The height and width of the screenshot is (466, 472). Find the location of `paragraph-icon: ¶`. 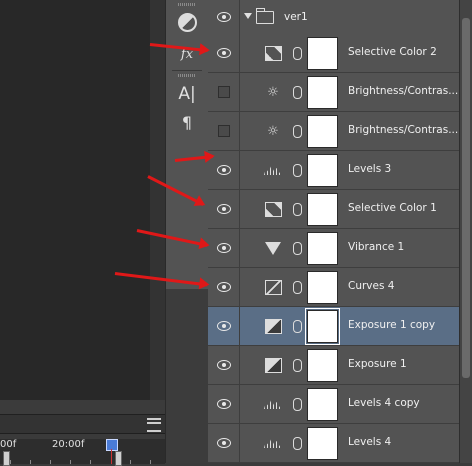

paragraph-icon: ¶ is located at coordinates (187, 122).